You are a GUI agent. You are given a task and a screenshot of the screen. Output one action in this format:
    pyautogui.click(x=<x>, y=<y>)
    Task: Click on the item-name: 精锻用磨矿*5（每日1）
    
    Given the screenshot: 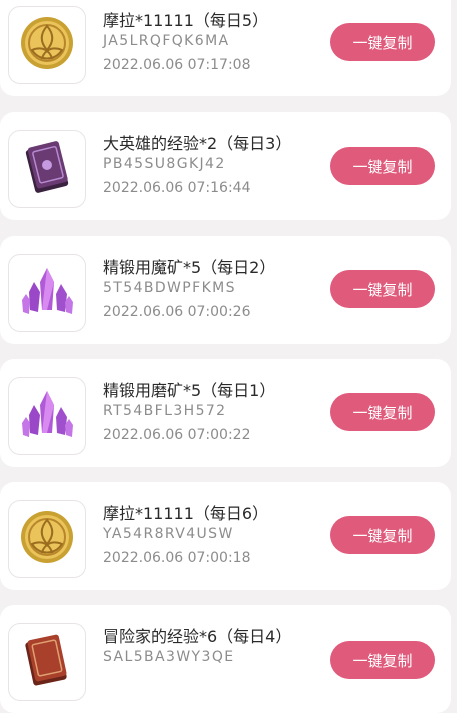 What is the action you would take?
    pyautogui.click(x=189, y=390)
    